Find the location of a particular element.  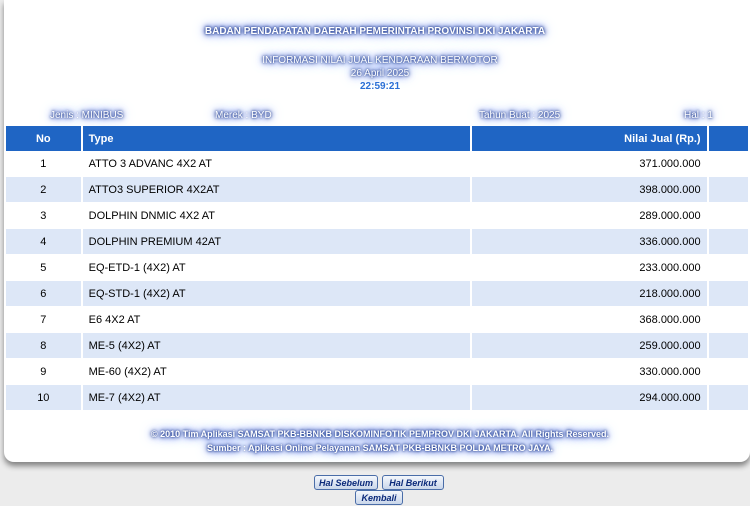

table-row: 8 ME-5 (4X2) AT 259.000.000 is located at coordinates (377, 346).